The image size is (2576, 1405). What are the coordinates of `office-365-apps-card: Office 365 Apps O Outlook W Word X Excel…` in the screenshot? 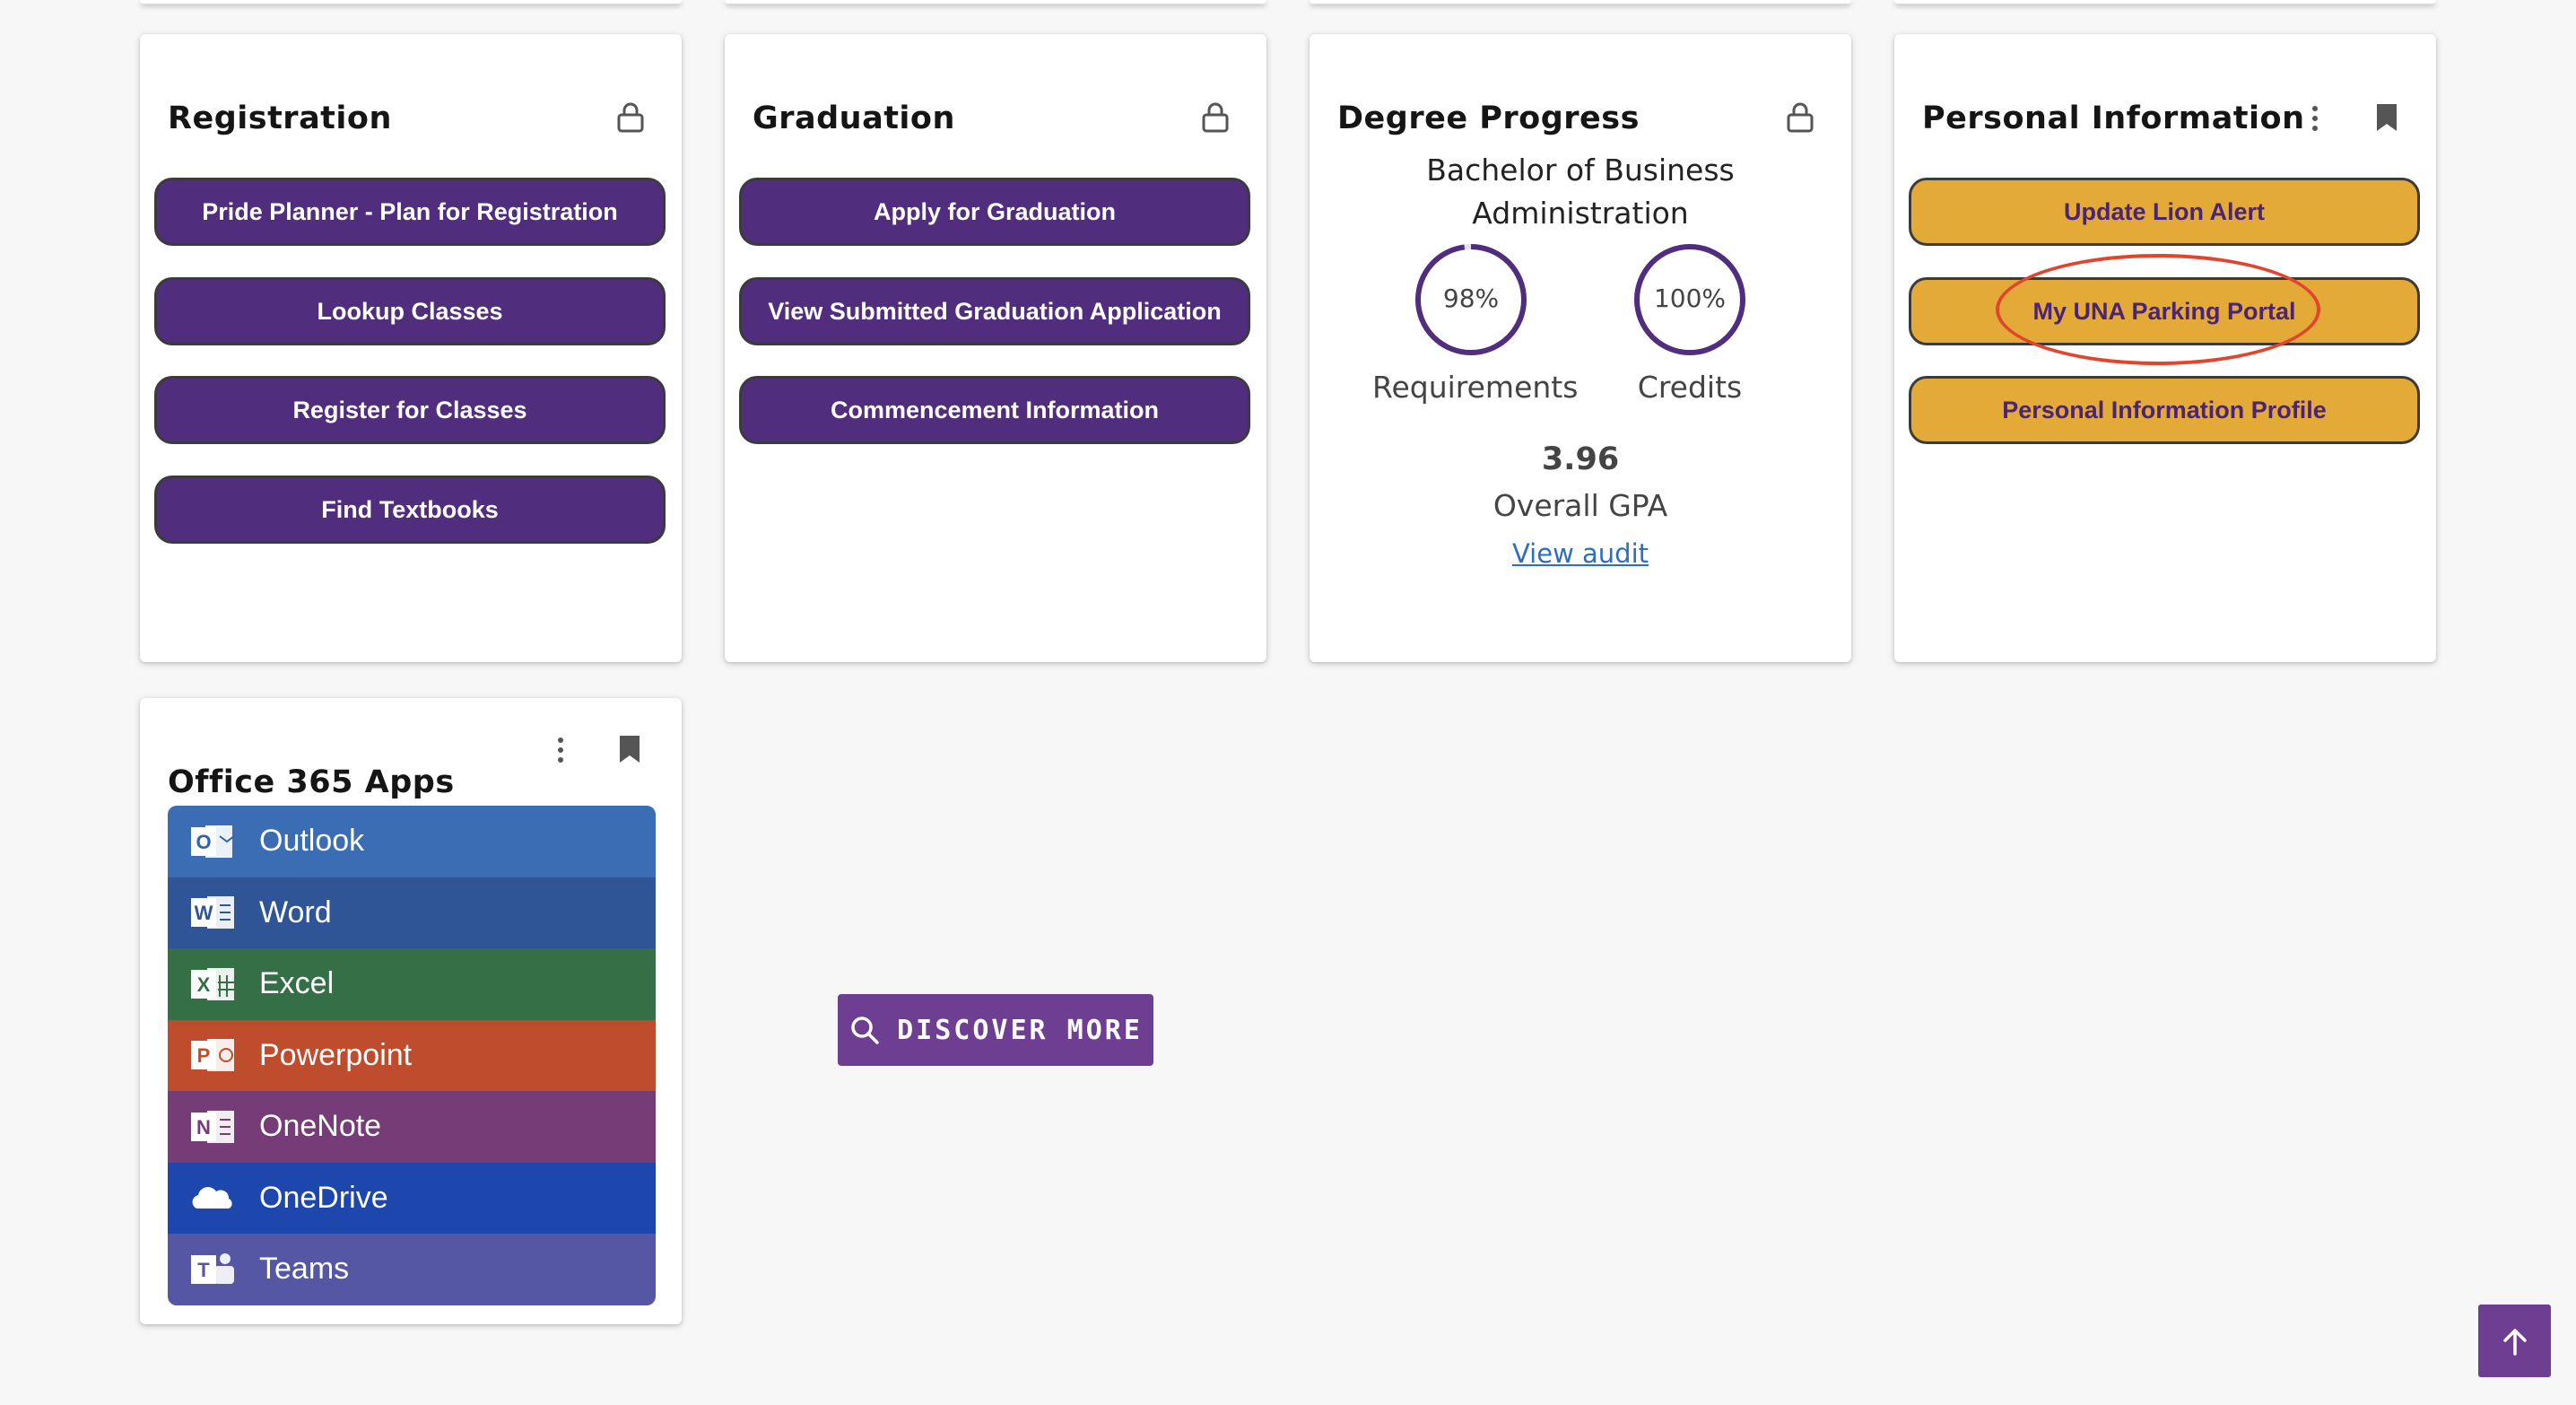 It's located at (411, 1011).